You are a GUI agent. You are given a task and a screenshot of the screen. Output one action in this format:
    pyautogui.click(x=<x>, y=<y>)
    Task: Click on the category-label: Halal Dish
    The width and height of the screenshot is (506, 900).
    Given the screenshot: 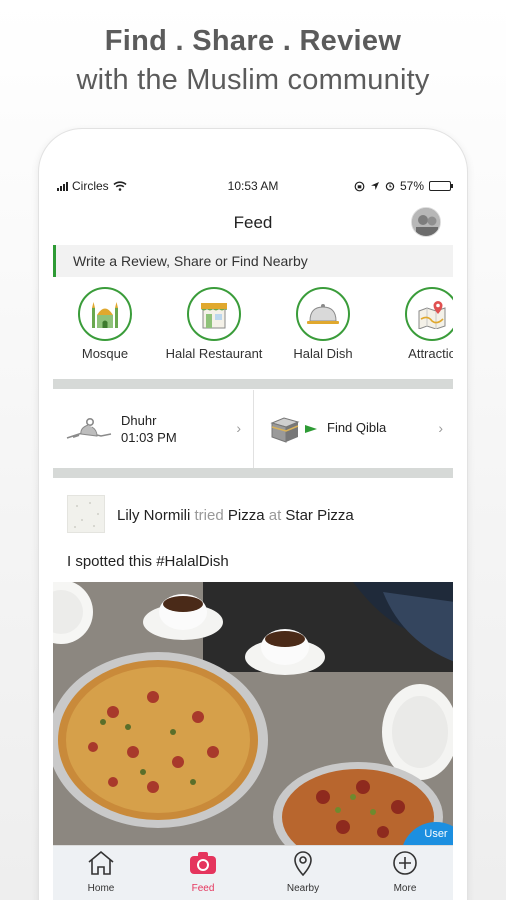 What is the action you would take?
    pyautogui.click(x=323, y=353)
    